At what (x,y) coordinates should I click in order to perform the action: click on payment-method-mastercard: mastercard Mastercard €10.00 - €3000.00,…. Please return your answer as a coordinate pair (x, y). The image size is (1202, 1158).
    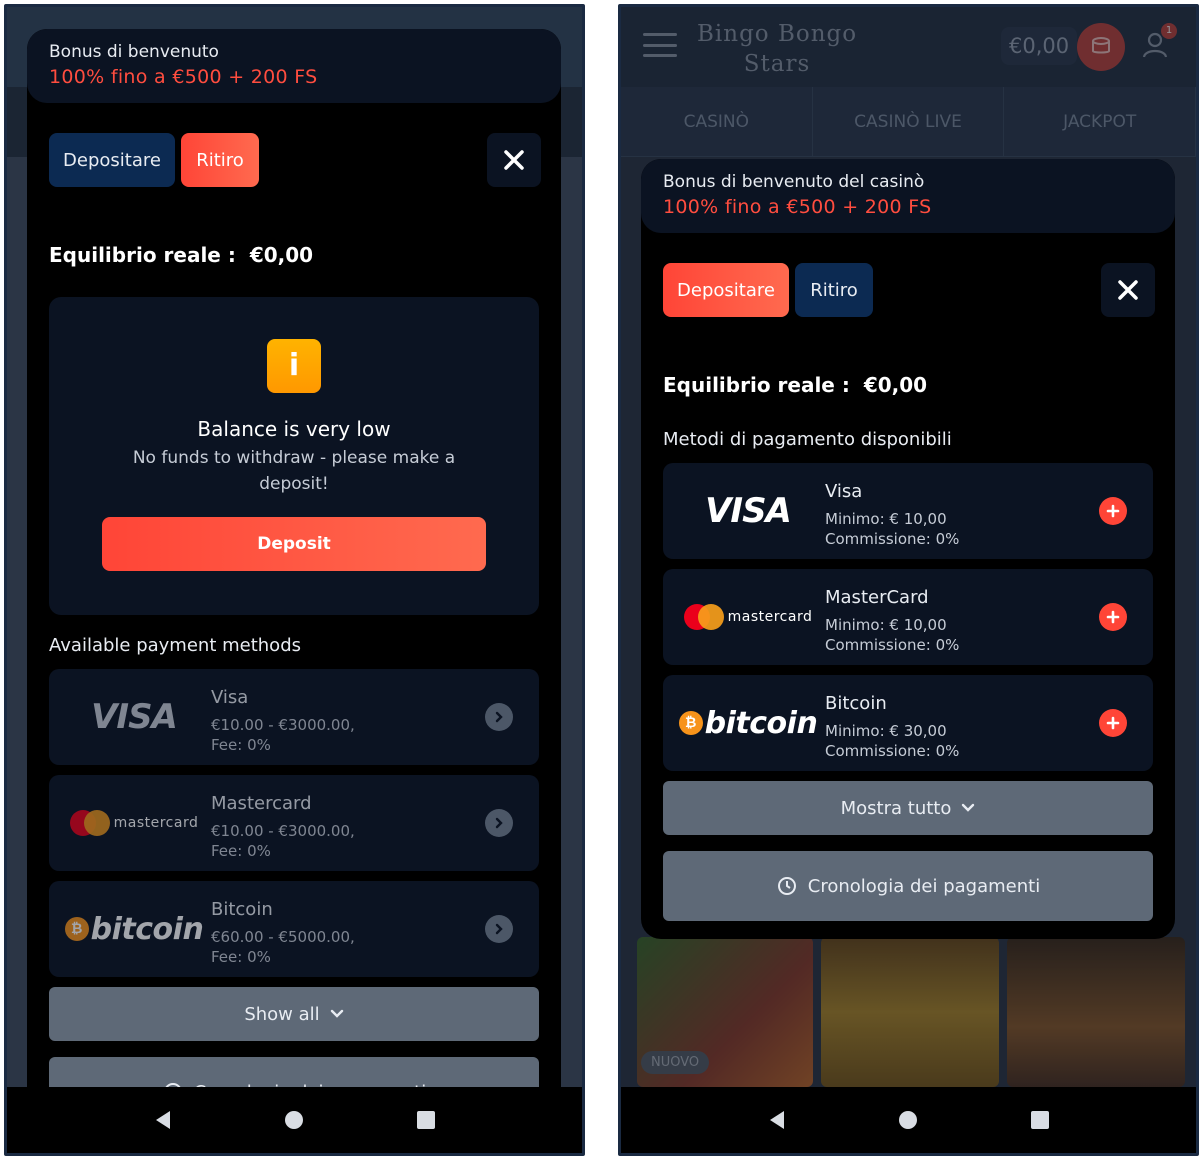
    Looking at the image, I should click on (294, 823).